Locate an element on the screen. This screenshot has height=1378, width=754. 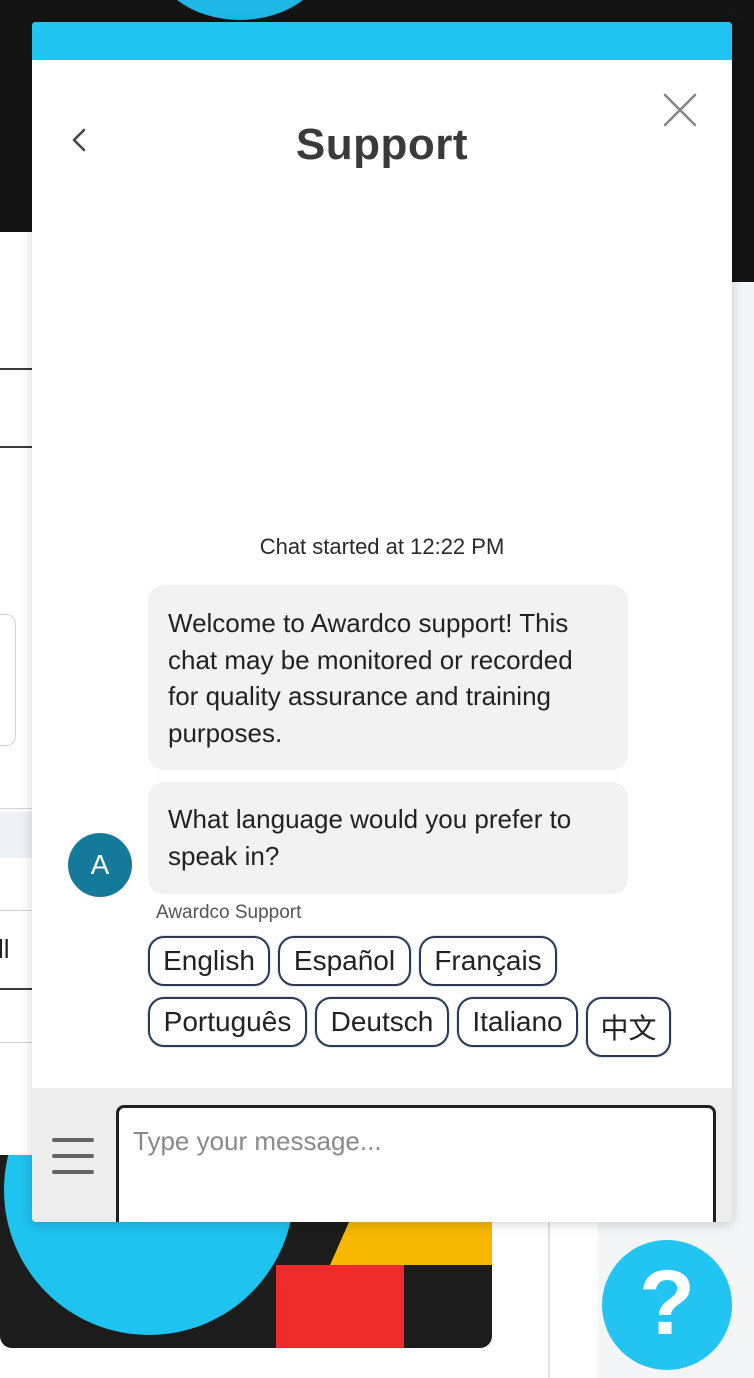
background-strip is located at coordinates (743, 257).